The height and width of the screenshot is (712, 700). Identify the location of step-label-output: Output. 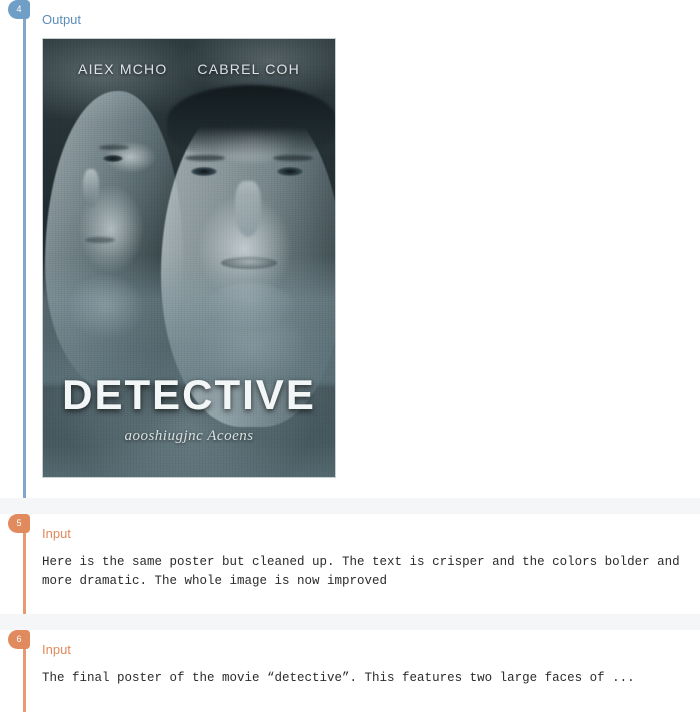
(62, 19).